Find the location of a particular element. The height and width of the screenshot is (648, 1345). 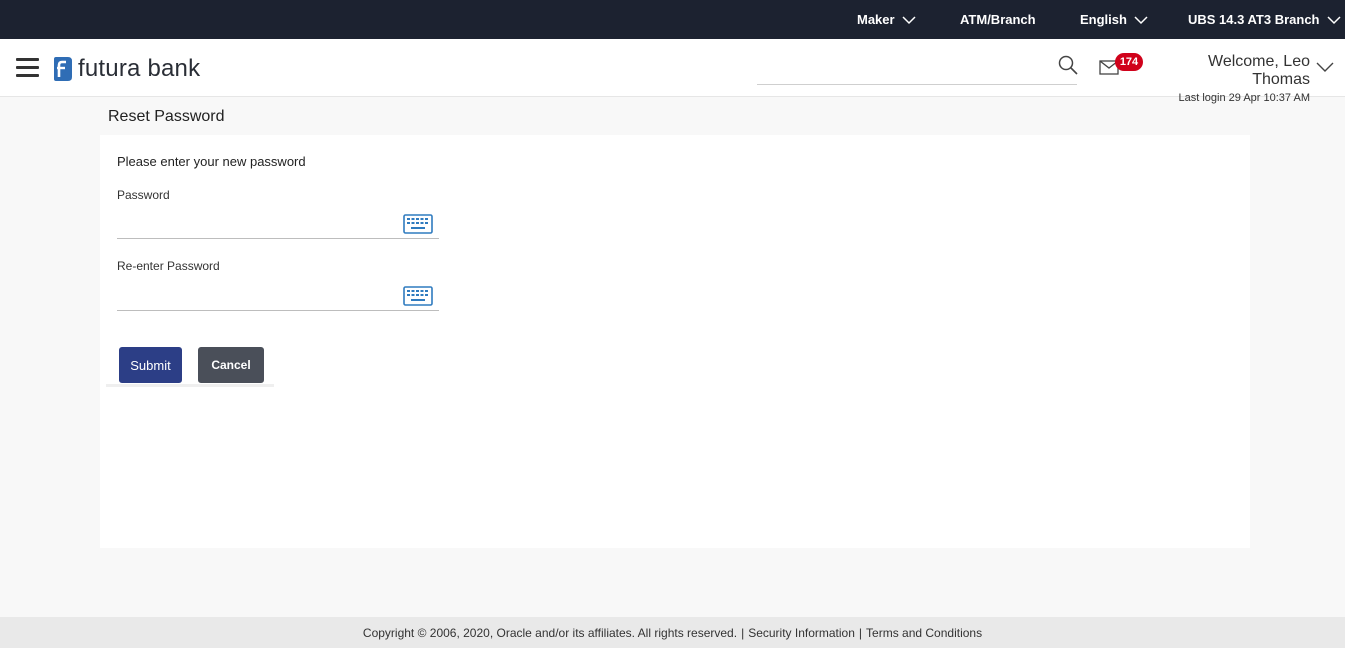

reenter-password-field-wrapper is located at coordinates (278, 296).